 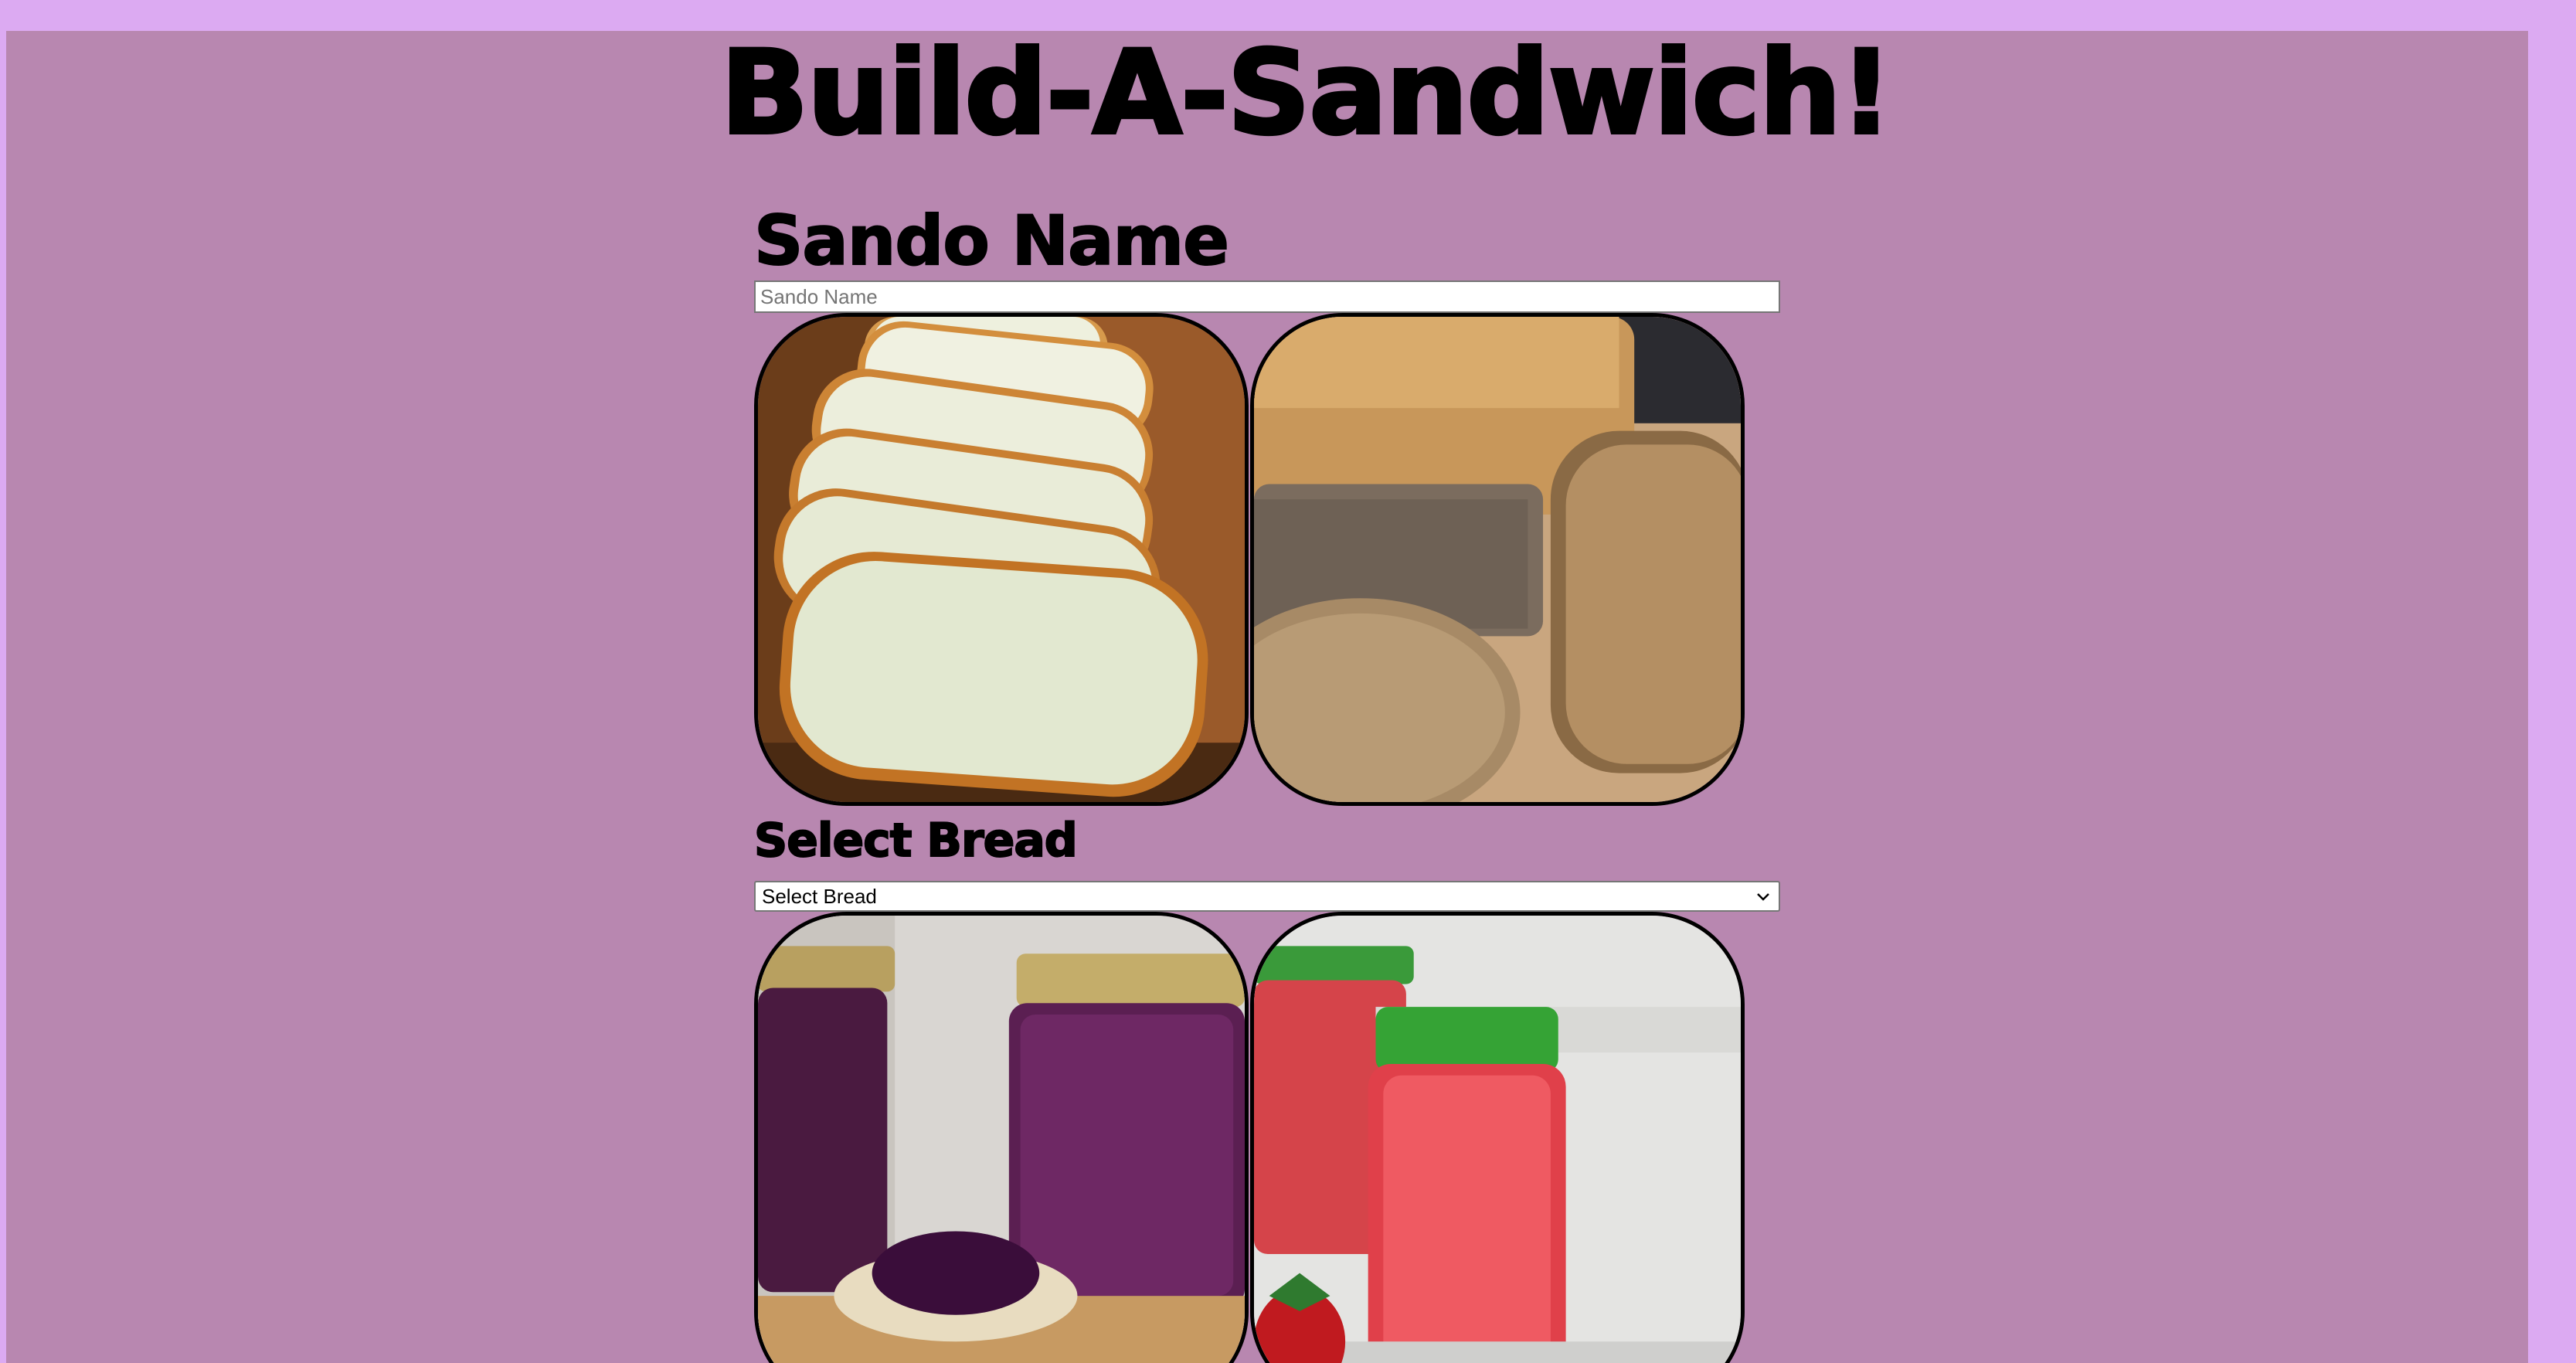 I want to click on sando-name-heading: Sando Name, so click(x=991, y=240).